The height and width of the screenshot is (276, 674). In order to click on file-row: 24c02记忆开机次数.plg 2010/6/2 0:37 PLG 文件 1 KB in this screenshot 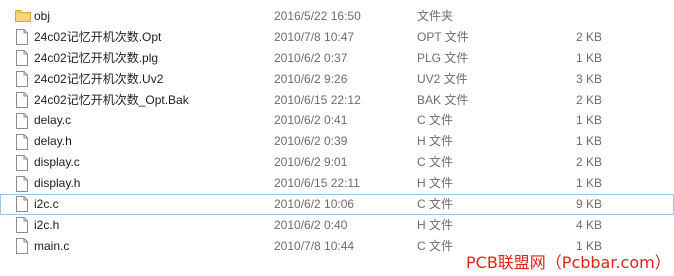, I will do `click(337, 58)`.